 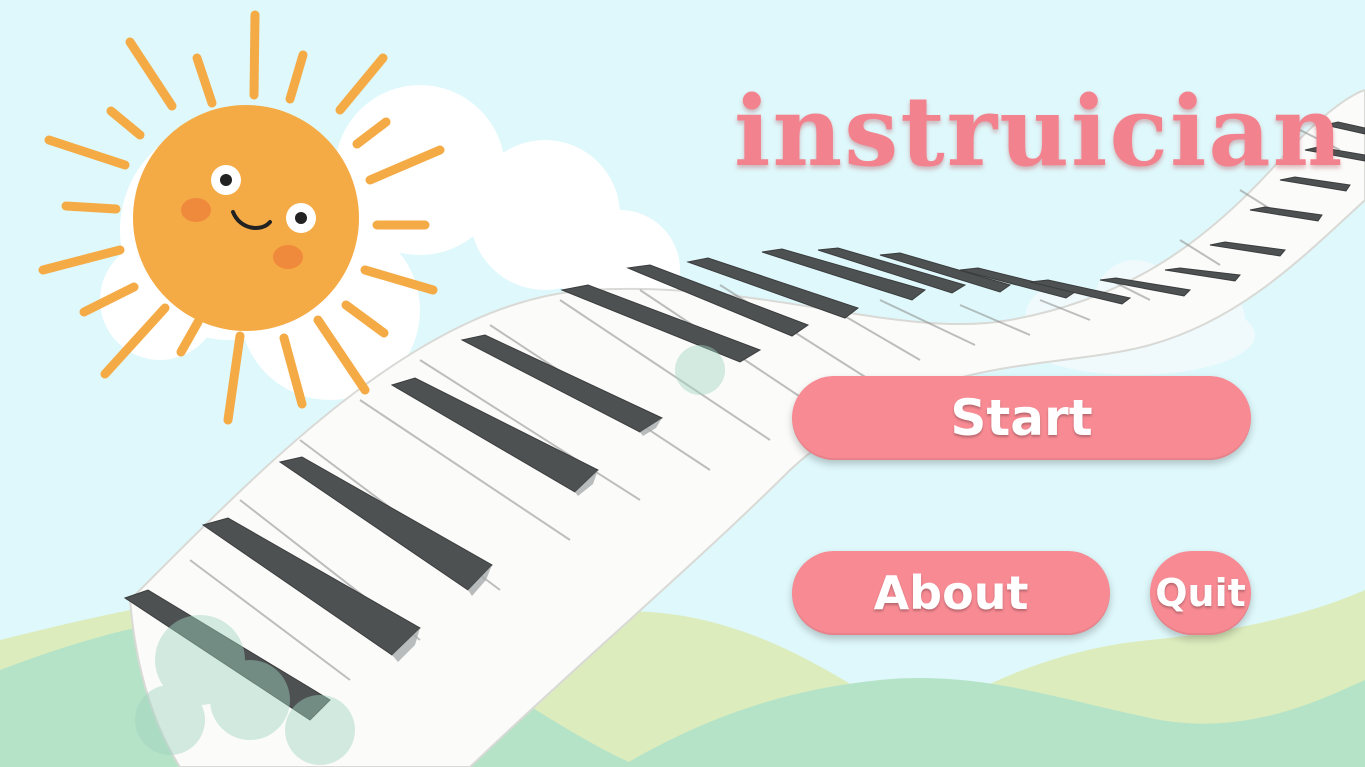 I want to click on quit-button-label: Quit, so click(x=1200, y=593).